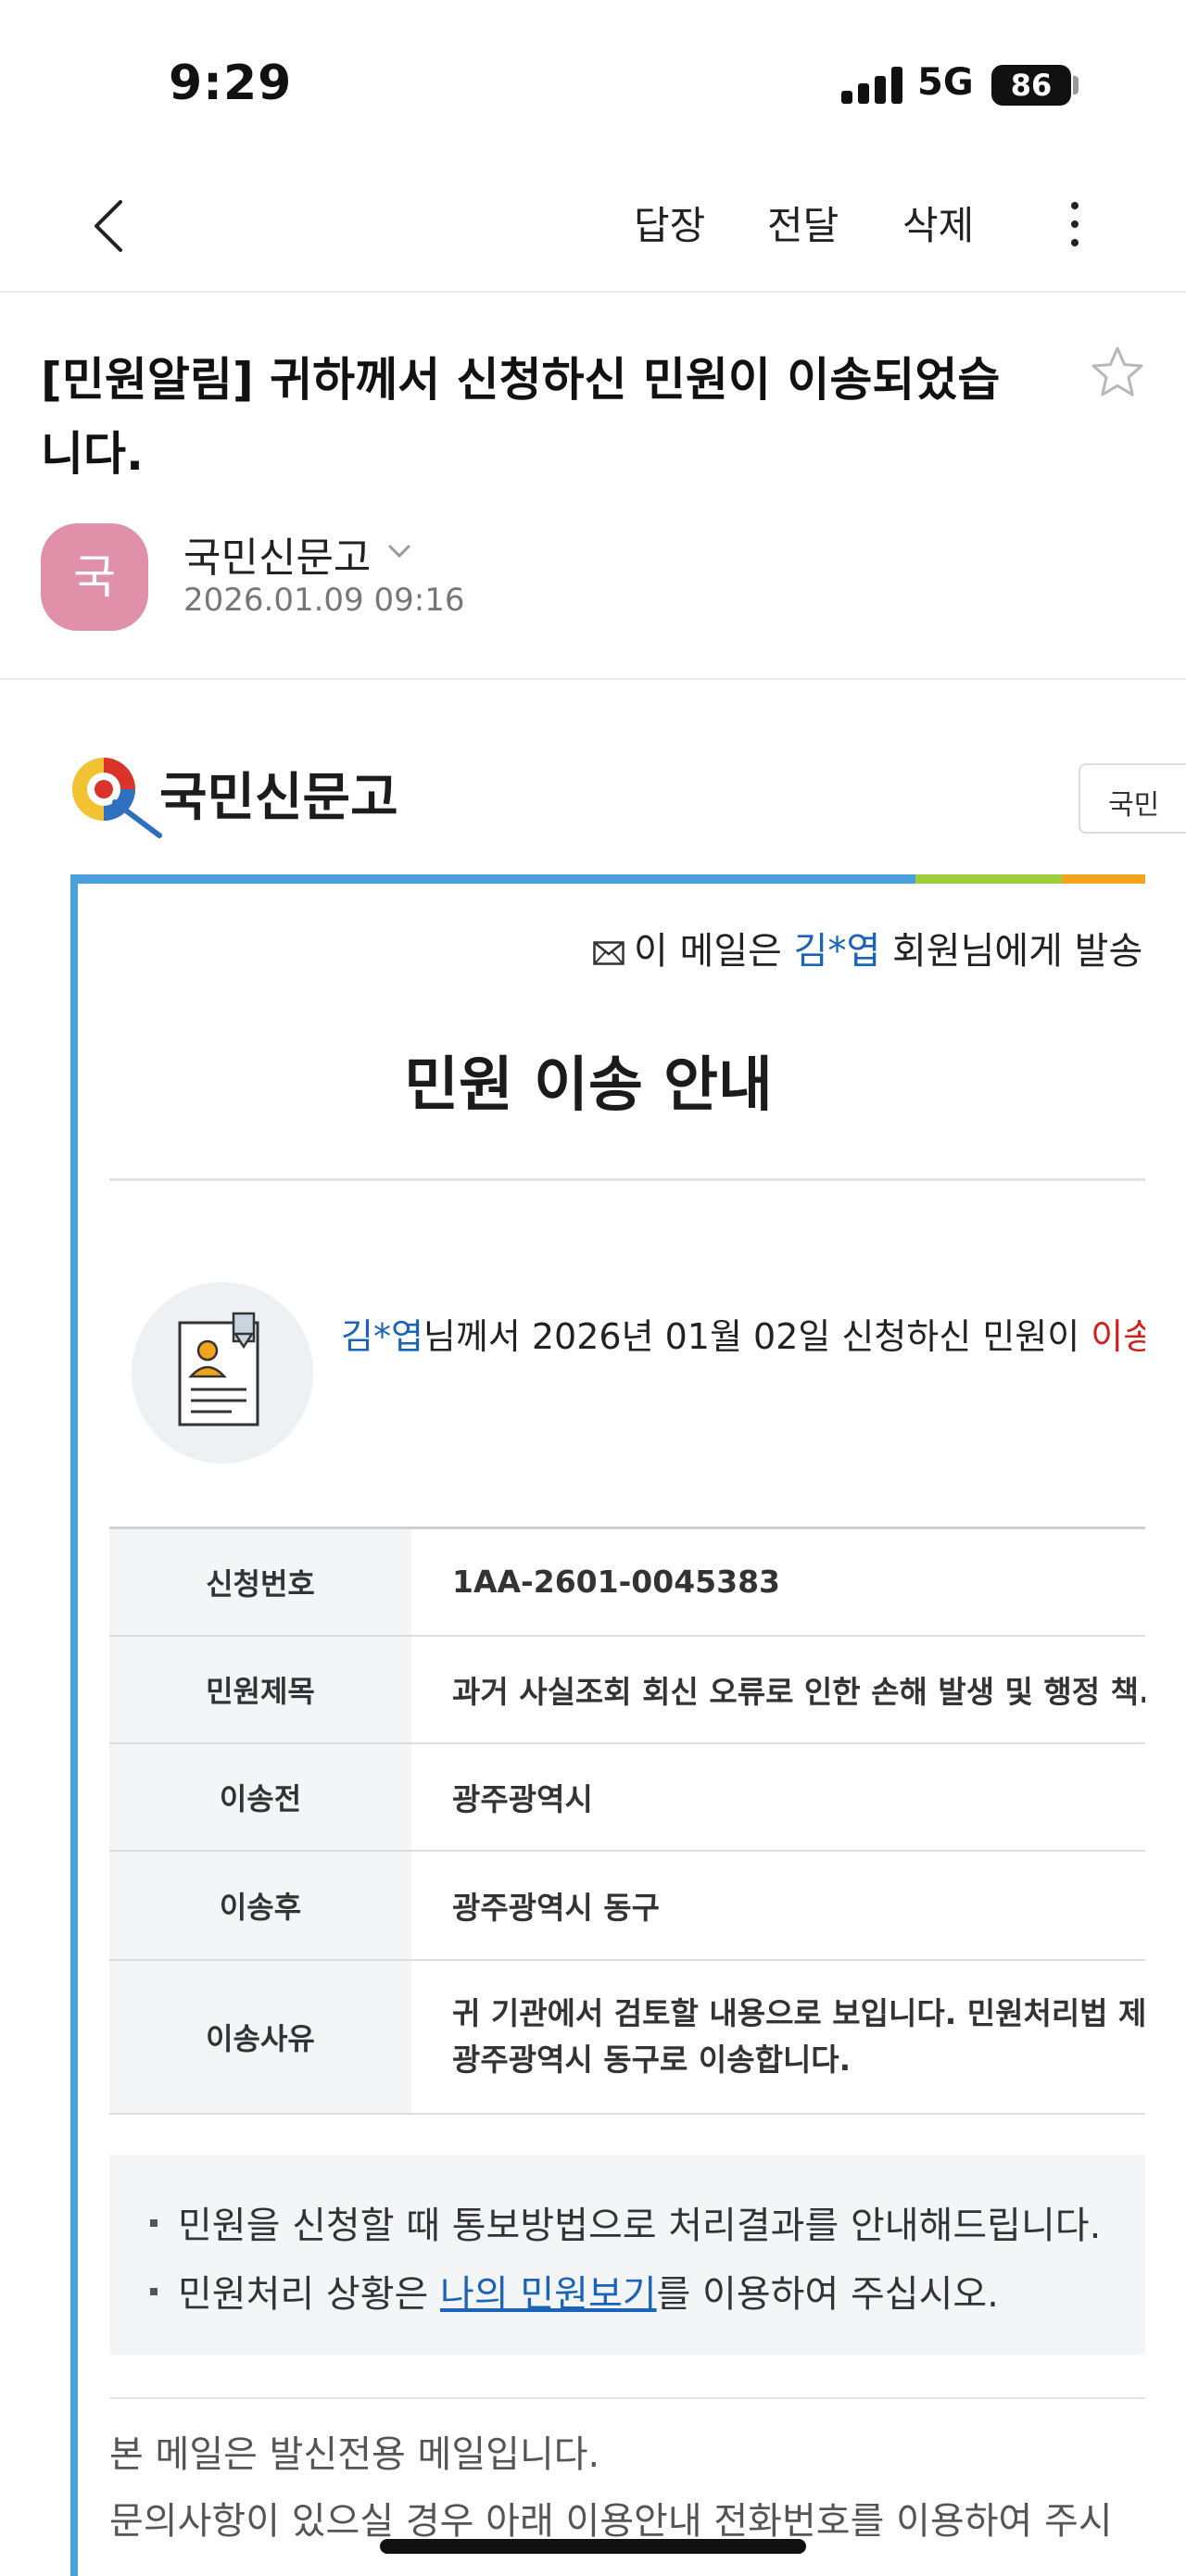 The height and width of the screenshot is (2576, 1186). I want to click on reason-line-1: 귀 기관에서 검토할 내용으로 보입니다. 민원처리법 제1, so click(798, 2012).